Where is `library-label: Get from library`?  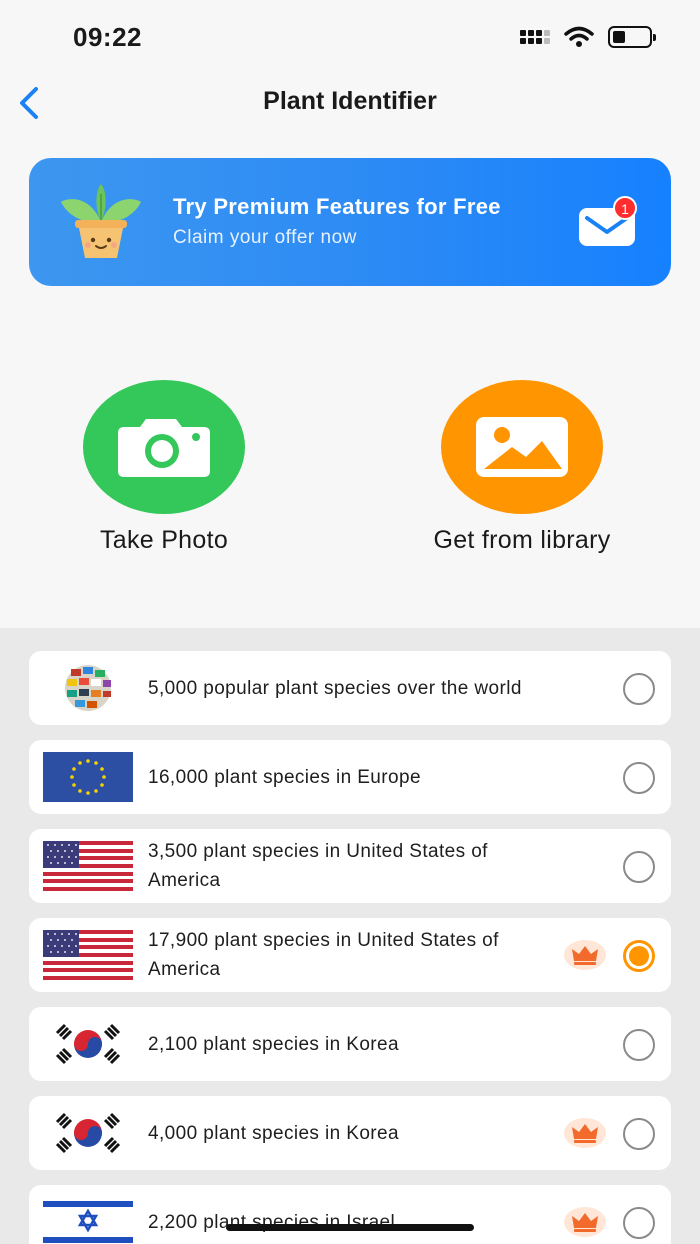
library-label: Get from library is located at coordinates (522, 540).